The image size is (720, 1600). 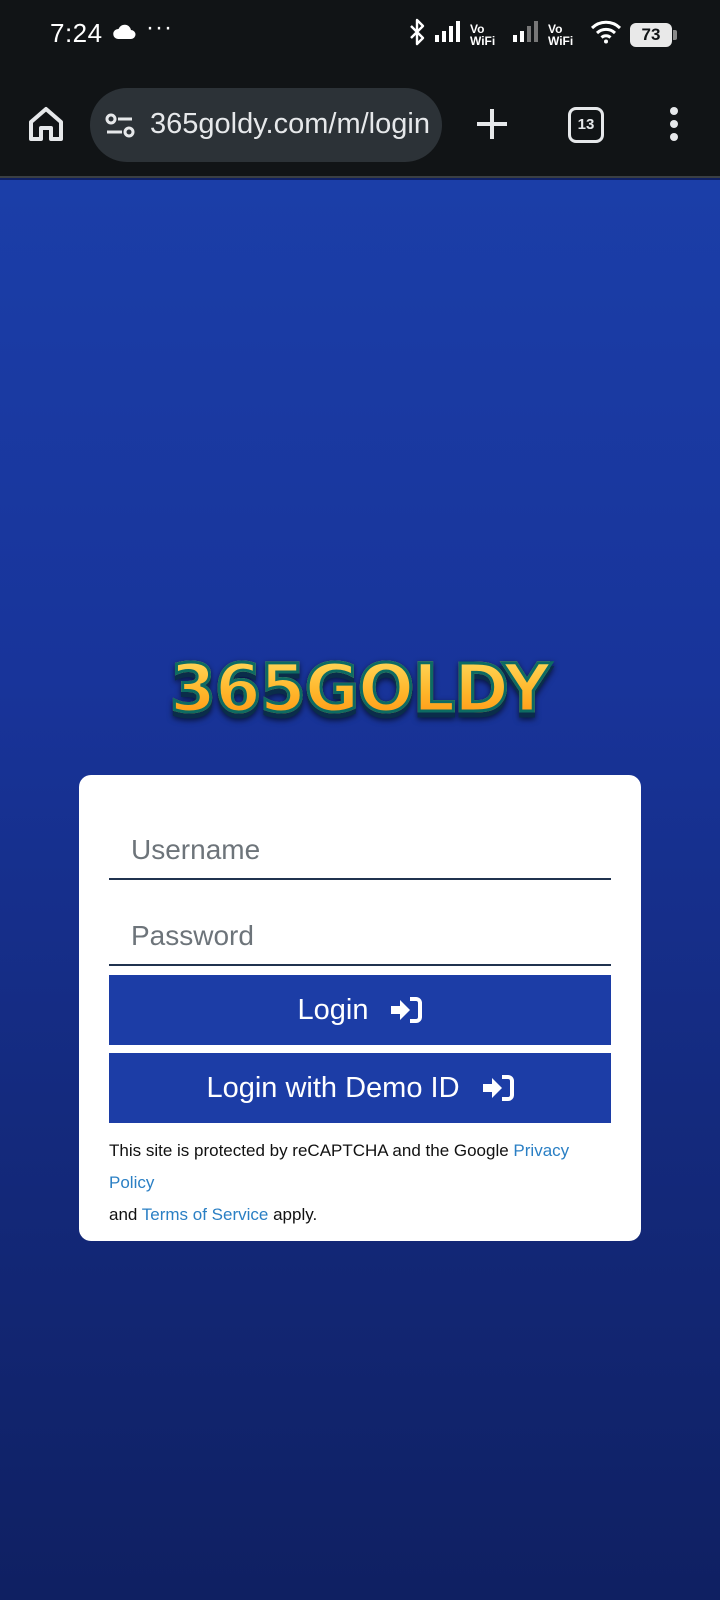 I want to click on status-time: 7:24, so click(x=76, y=33).